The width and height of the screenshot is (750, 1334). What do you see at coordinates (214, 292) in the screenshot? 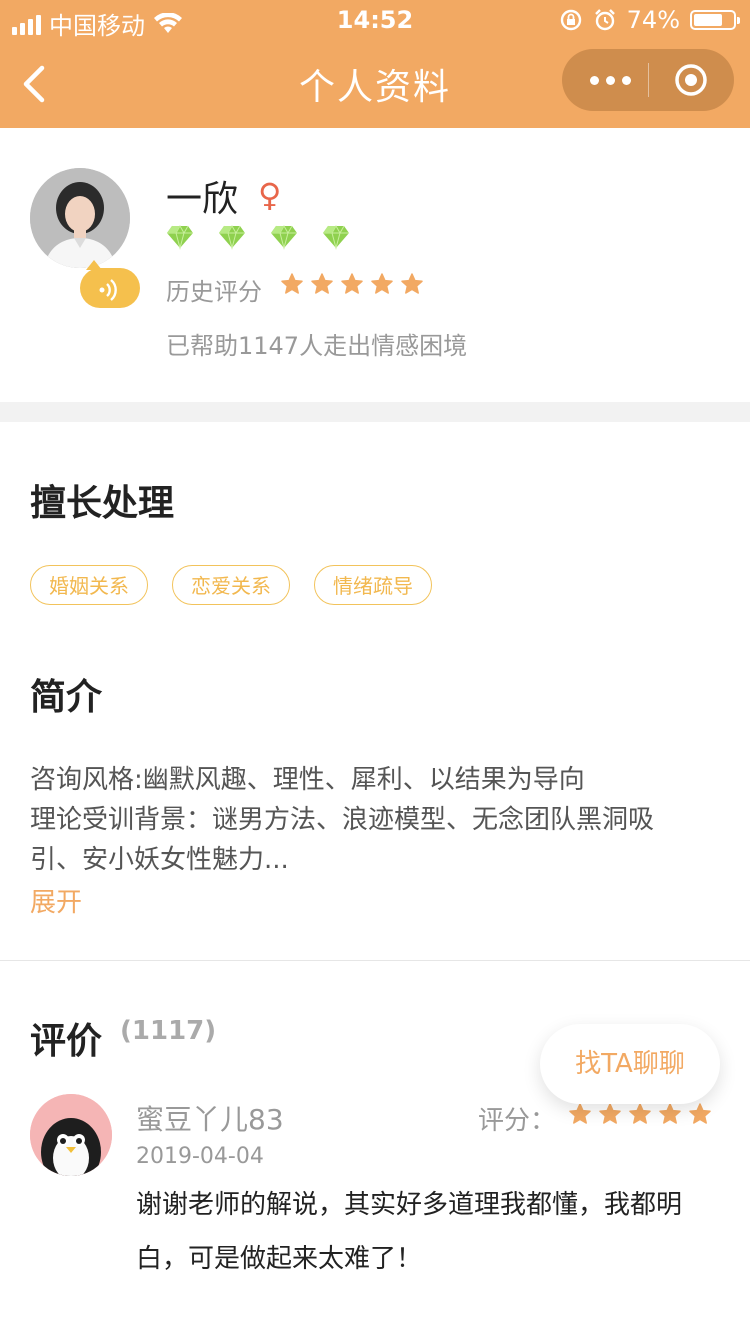
I see `rating-label: 历史评分` at bounding box center [214, 292].